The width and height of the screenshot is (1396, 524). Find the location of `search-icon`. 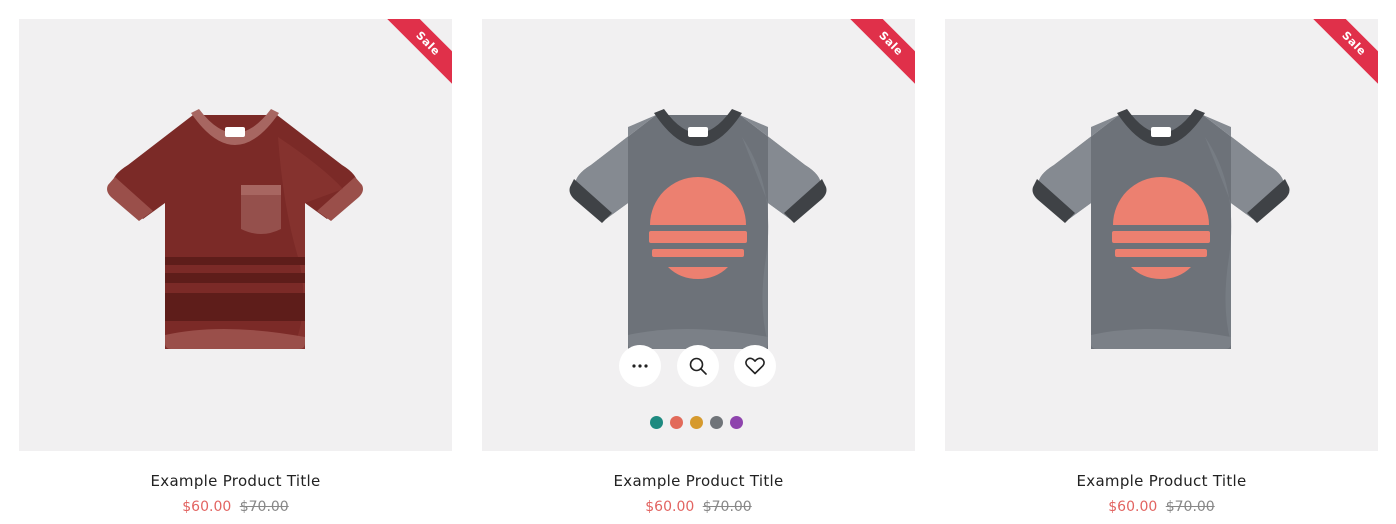

search-icon is located at coordinates (698, 366).